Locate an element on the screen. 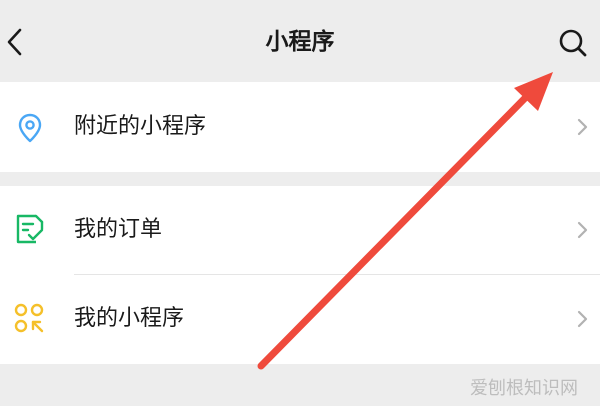 The width and height of the screenshot is (600, 406). watermark-text: 爱刨根知识网 is located at coordinates (524, 388).